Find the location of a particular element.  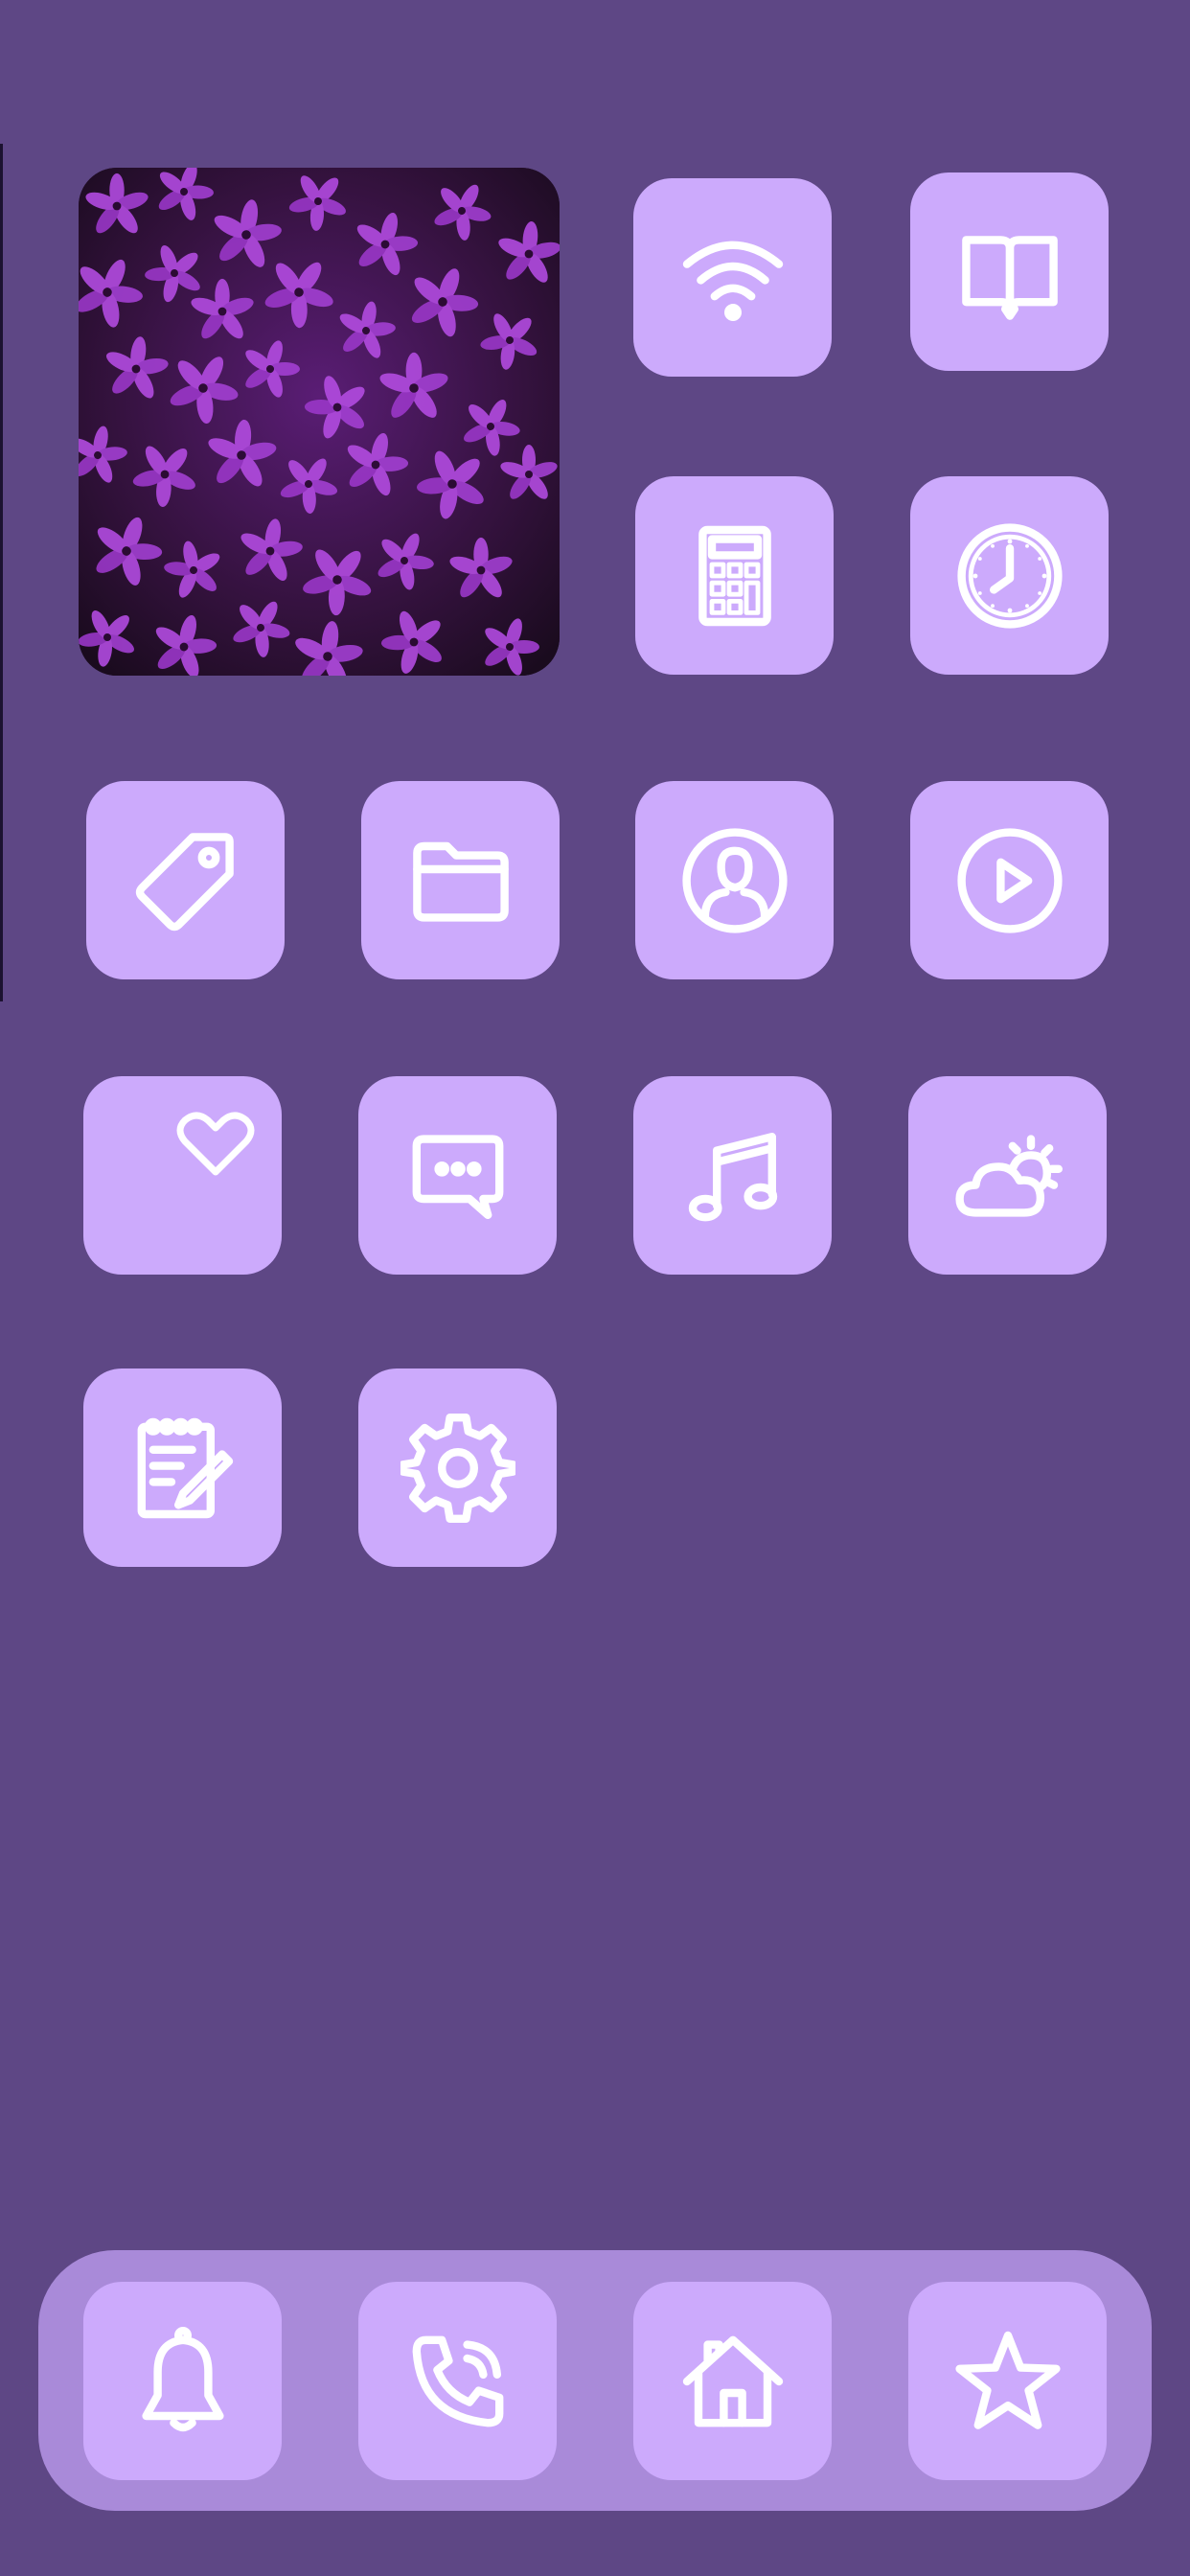

app-tags is located at coordinates (186, 880).